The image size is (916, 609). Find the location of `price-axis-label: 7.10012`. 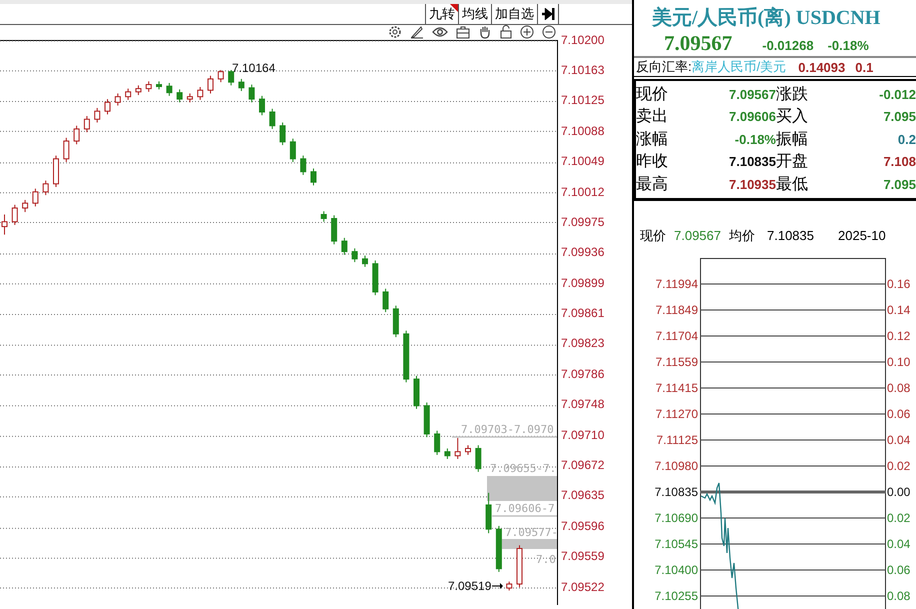

price-axis-label: 7.10012 is located at coordinates (582, 191).